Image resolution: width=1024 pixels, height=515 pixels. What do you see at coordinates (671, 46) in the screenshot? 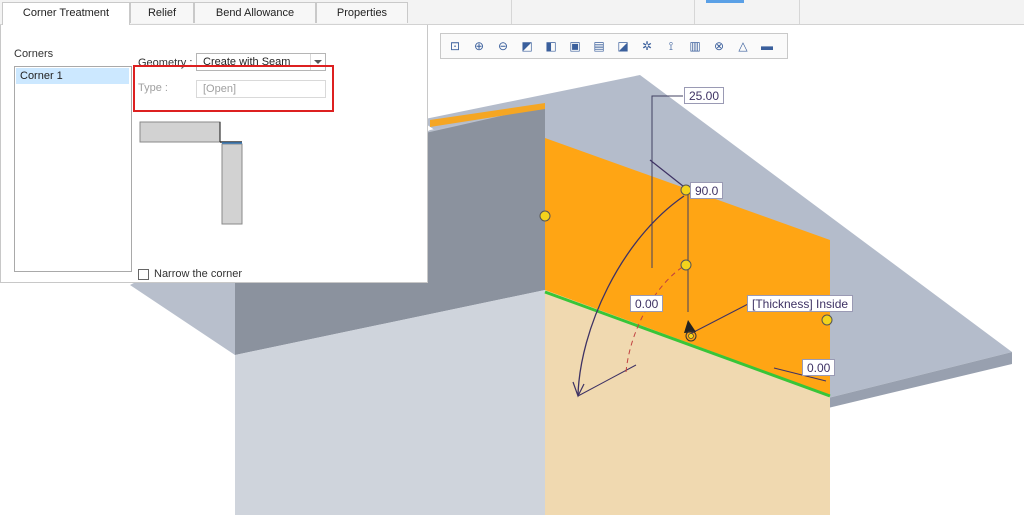
I see `axis-display-icon: ⟟` at bounding box center [671, 46].